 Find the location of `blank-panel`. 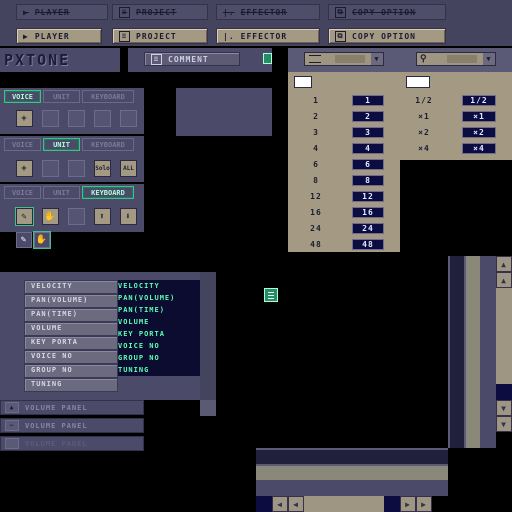

blank-panel is located at coordinates (224, 112).